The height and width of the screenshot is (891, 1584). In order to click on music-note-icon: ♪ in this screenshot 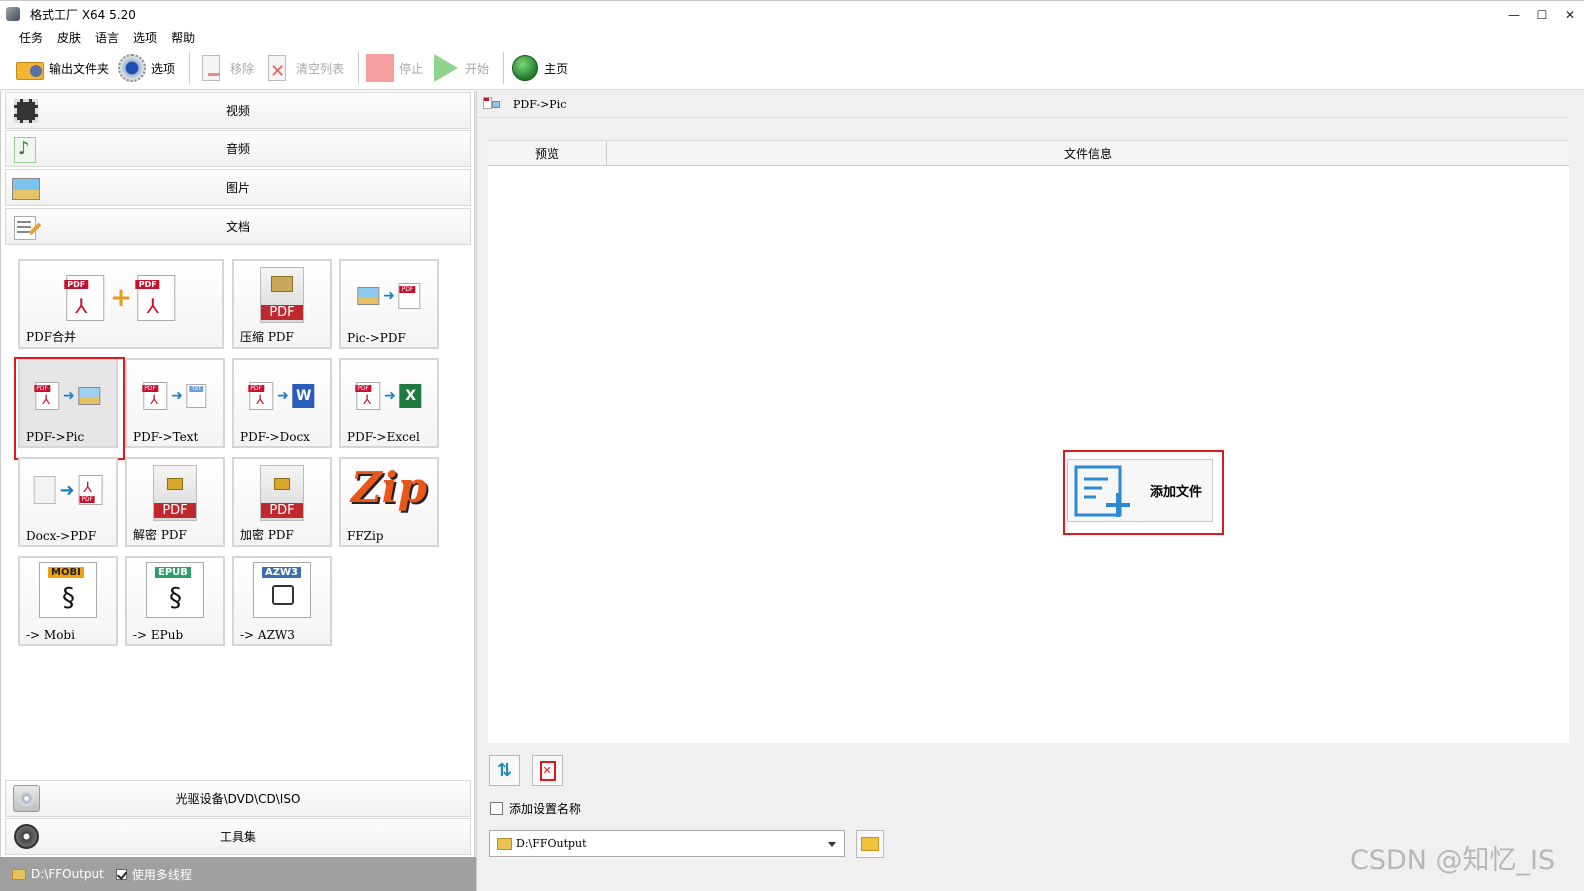, I will do `click(25, 149)`.